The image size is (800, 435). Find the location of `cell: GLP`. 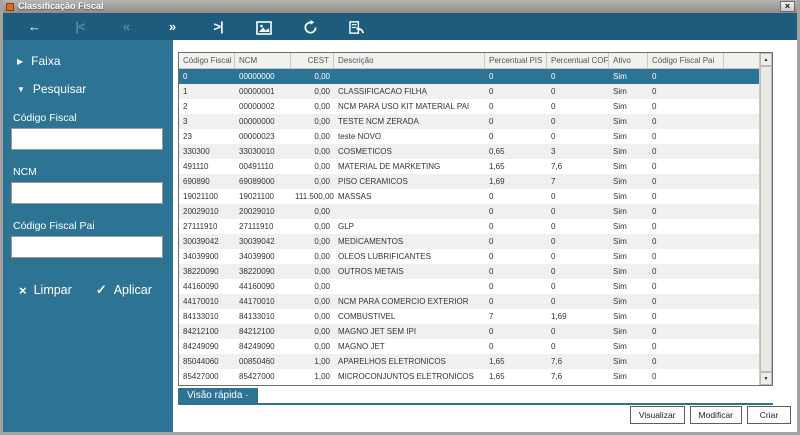

cell: GLP is located at coordinates (346, 226).